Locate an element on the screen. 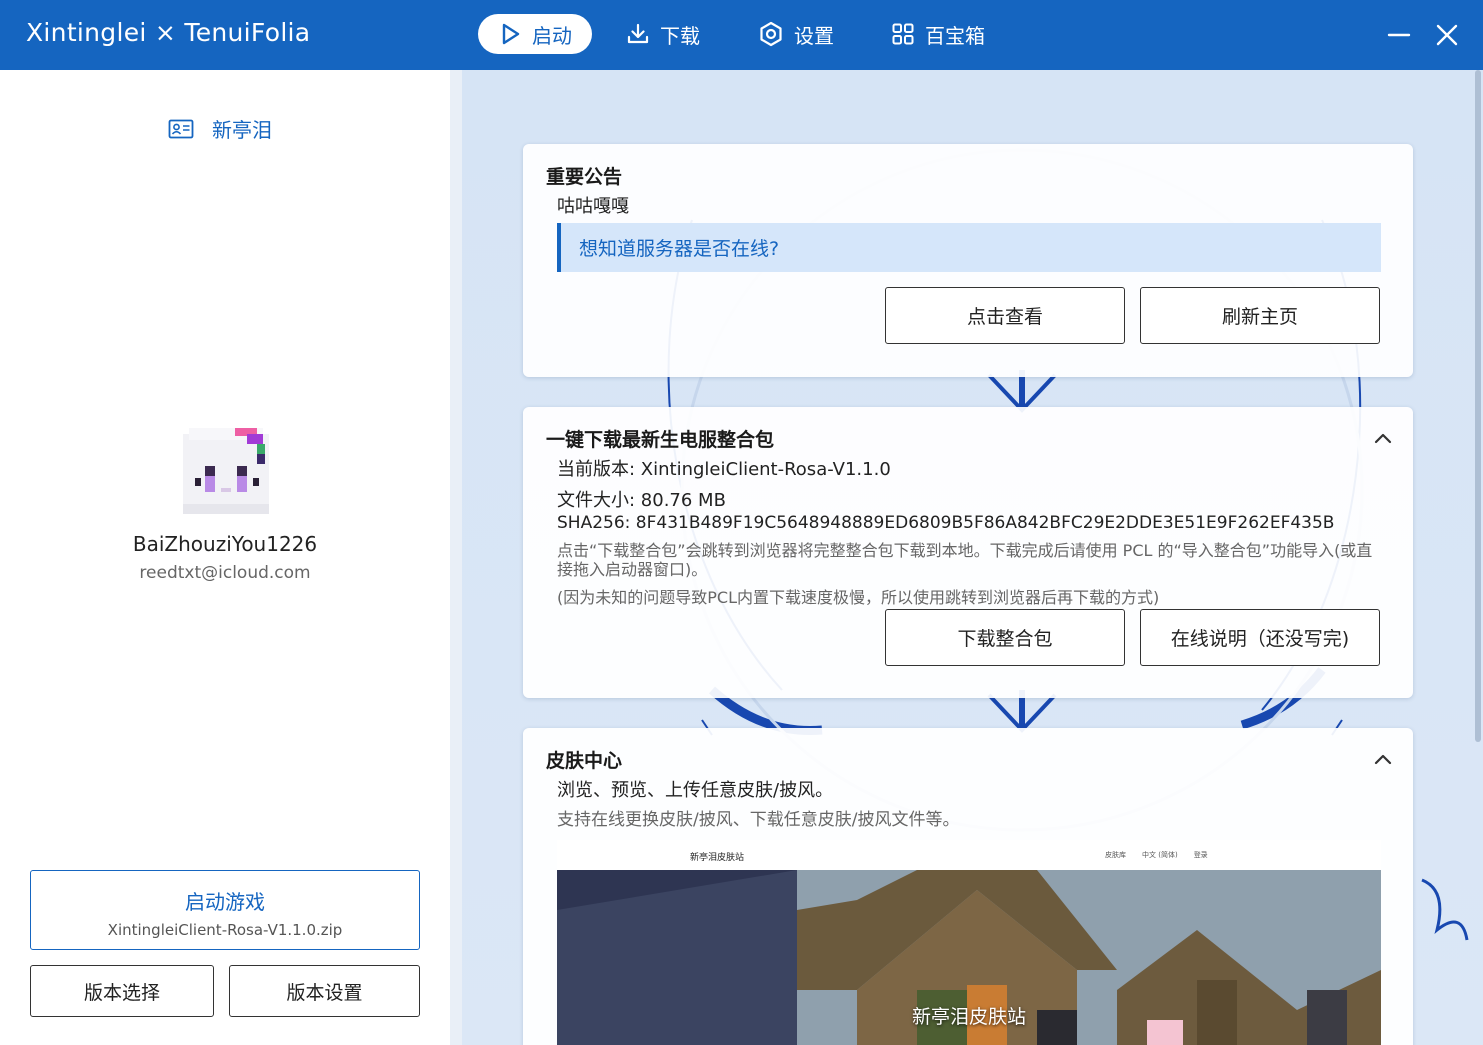 This screenshot has width=1483, height=1045. preview-link: 中文 (简体) is located at coordinates (1160, 855).